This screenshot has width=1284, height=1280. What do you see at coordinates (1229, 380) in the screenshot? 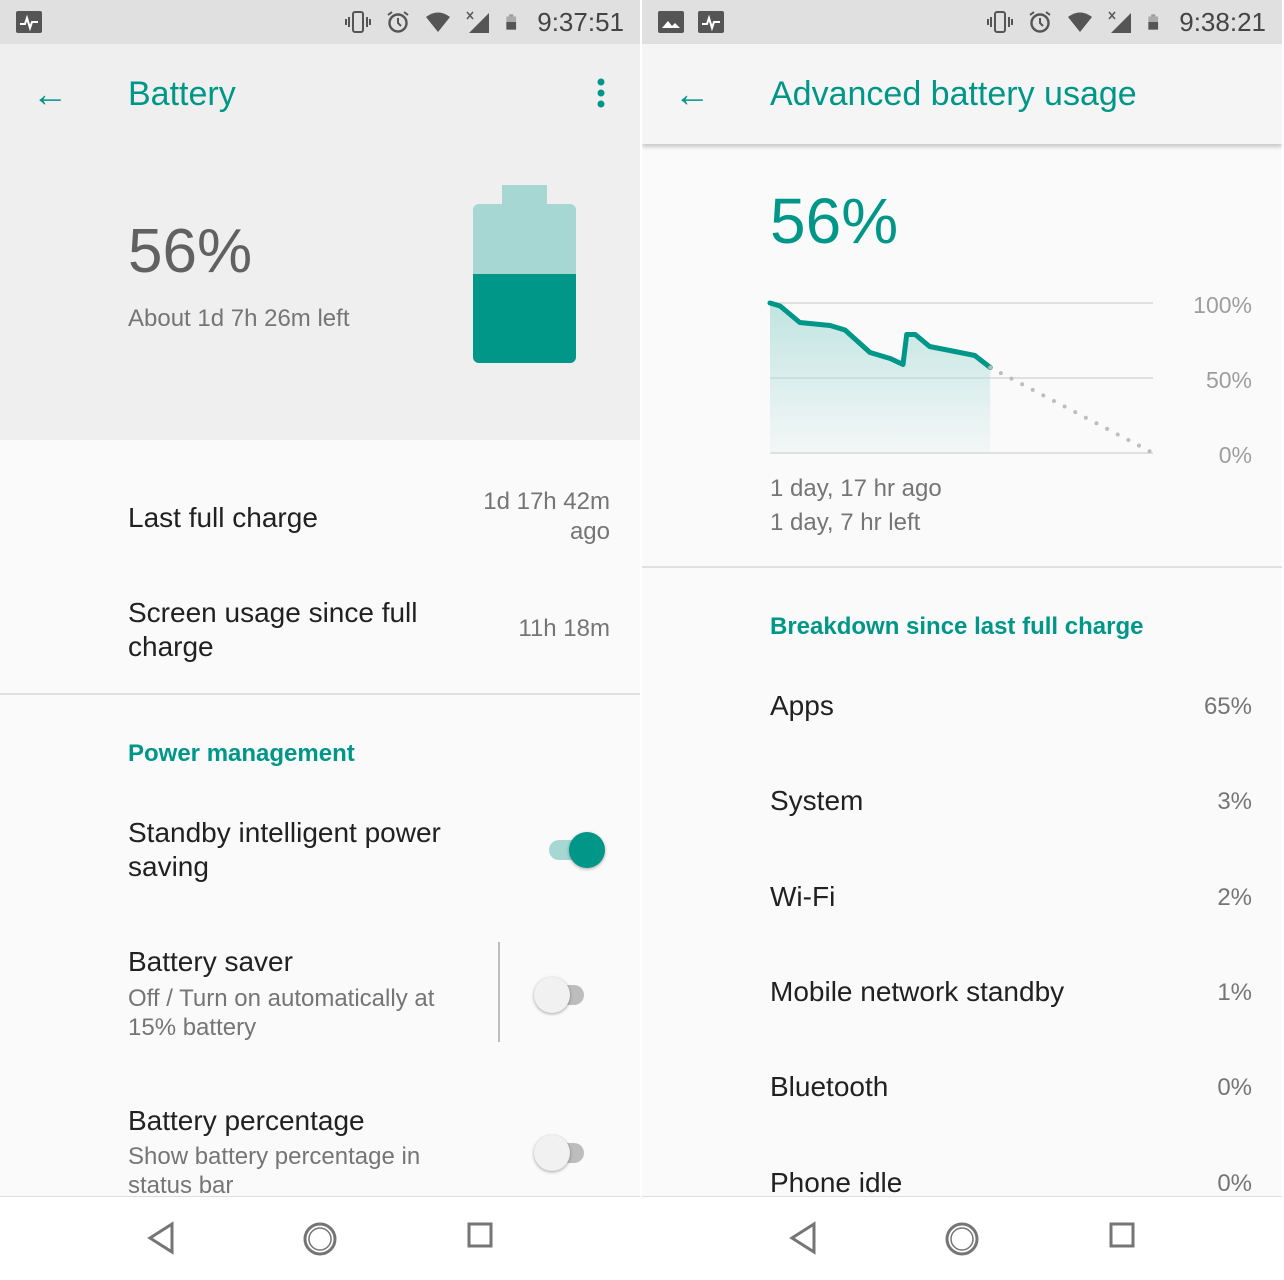
I see `ytick-50: 50%` at bounding box center [1229, 380].